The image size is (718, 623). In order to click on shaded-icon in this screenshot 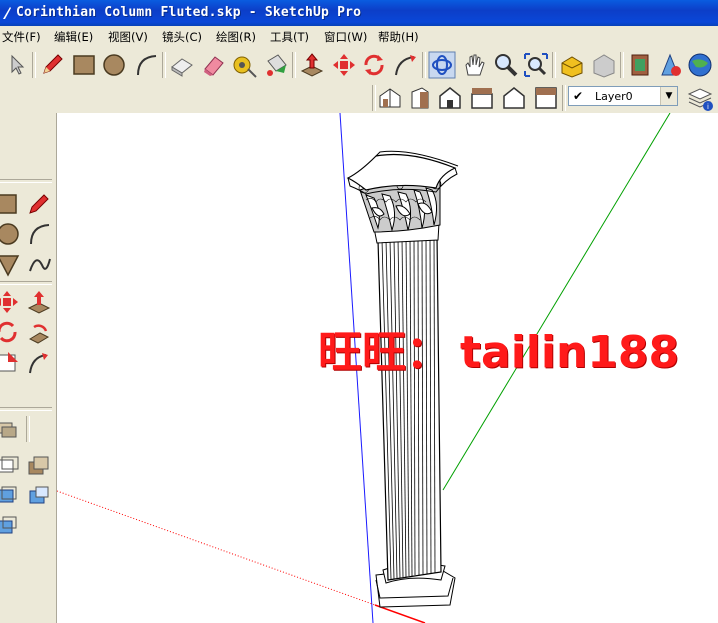, I will do `click(39, 496)`.